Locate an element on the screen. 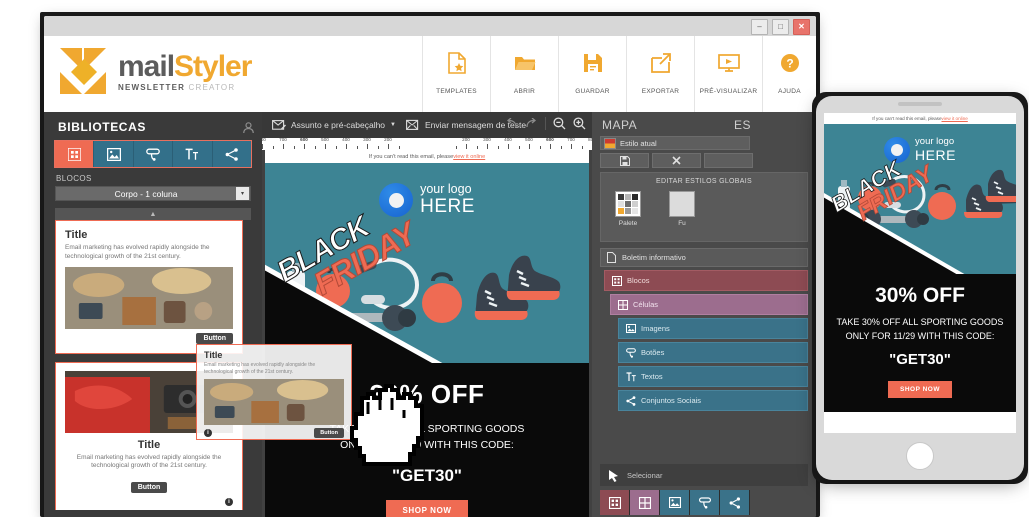 The image size is (1029, 517). tab-images is located at coordinates (114, 154).